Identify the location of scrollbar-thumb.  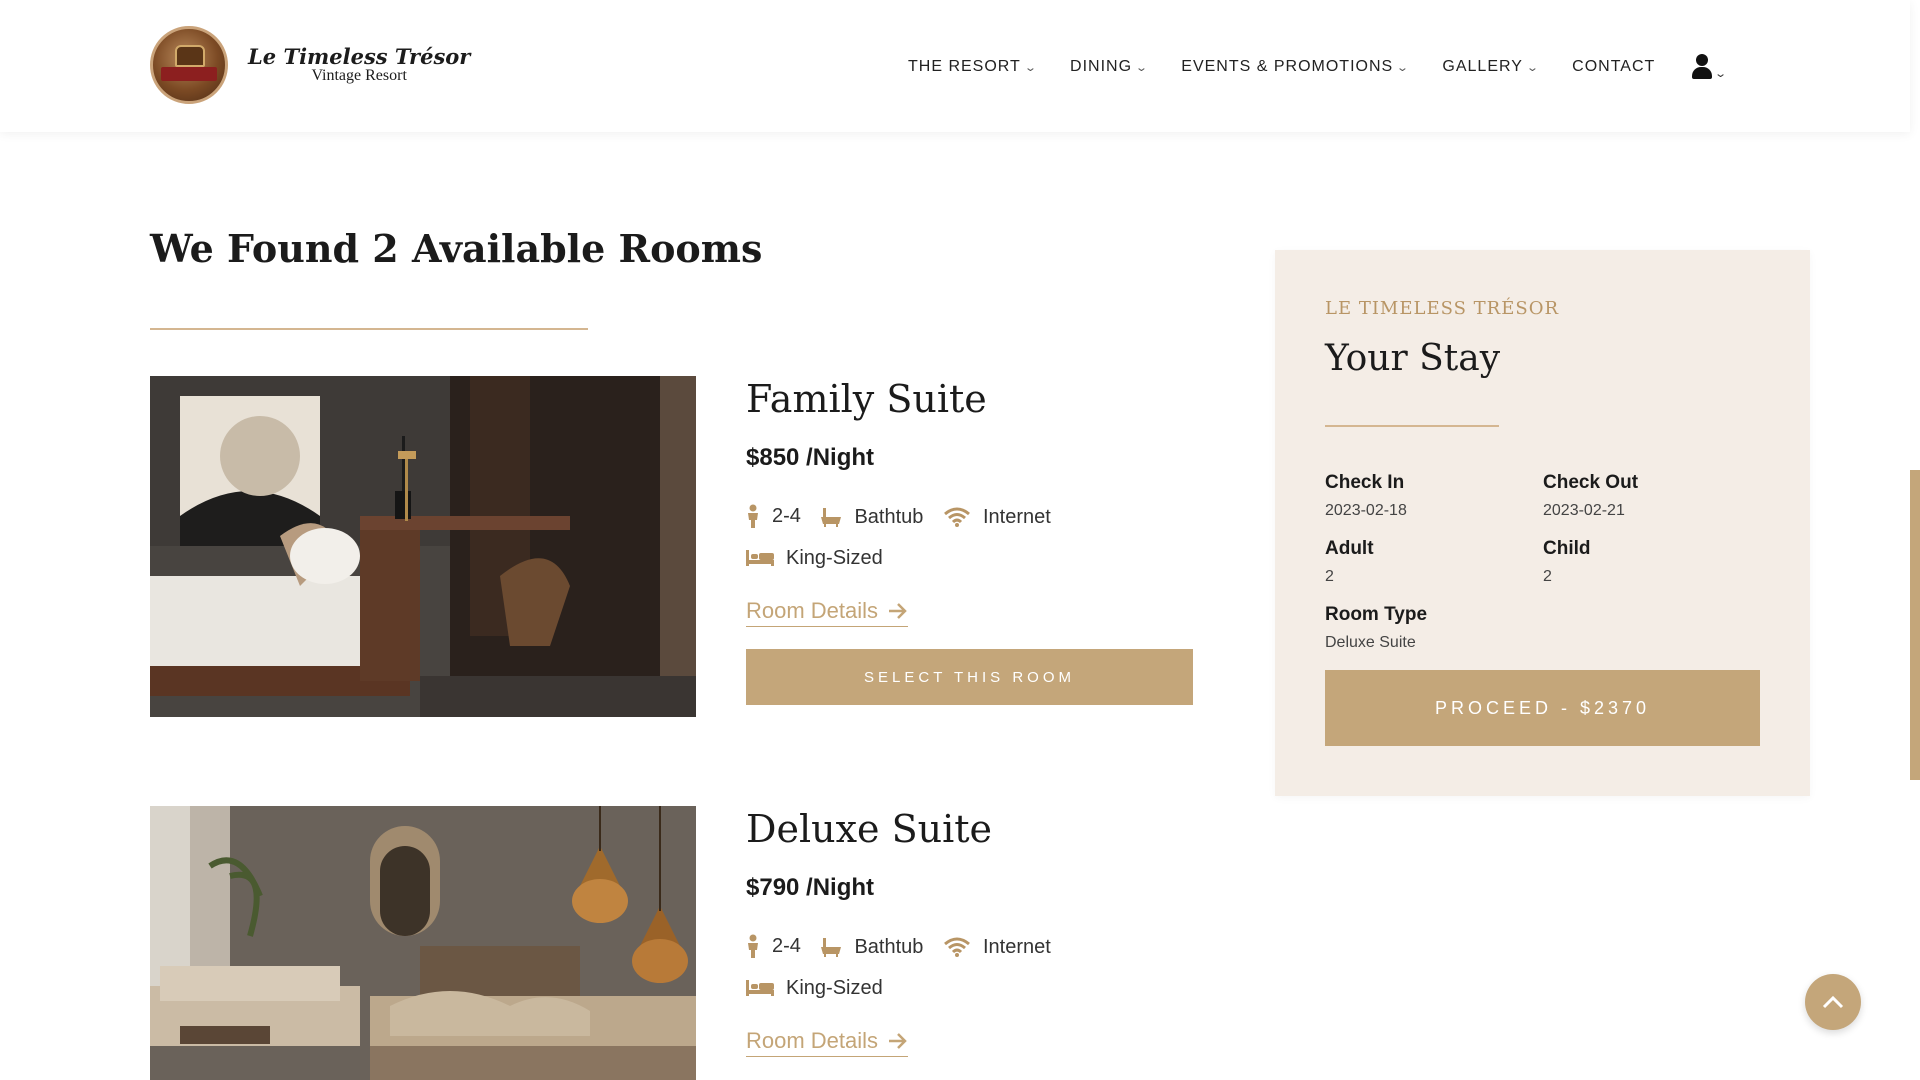
(1915, 625).